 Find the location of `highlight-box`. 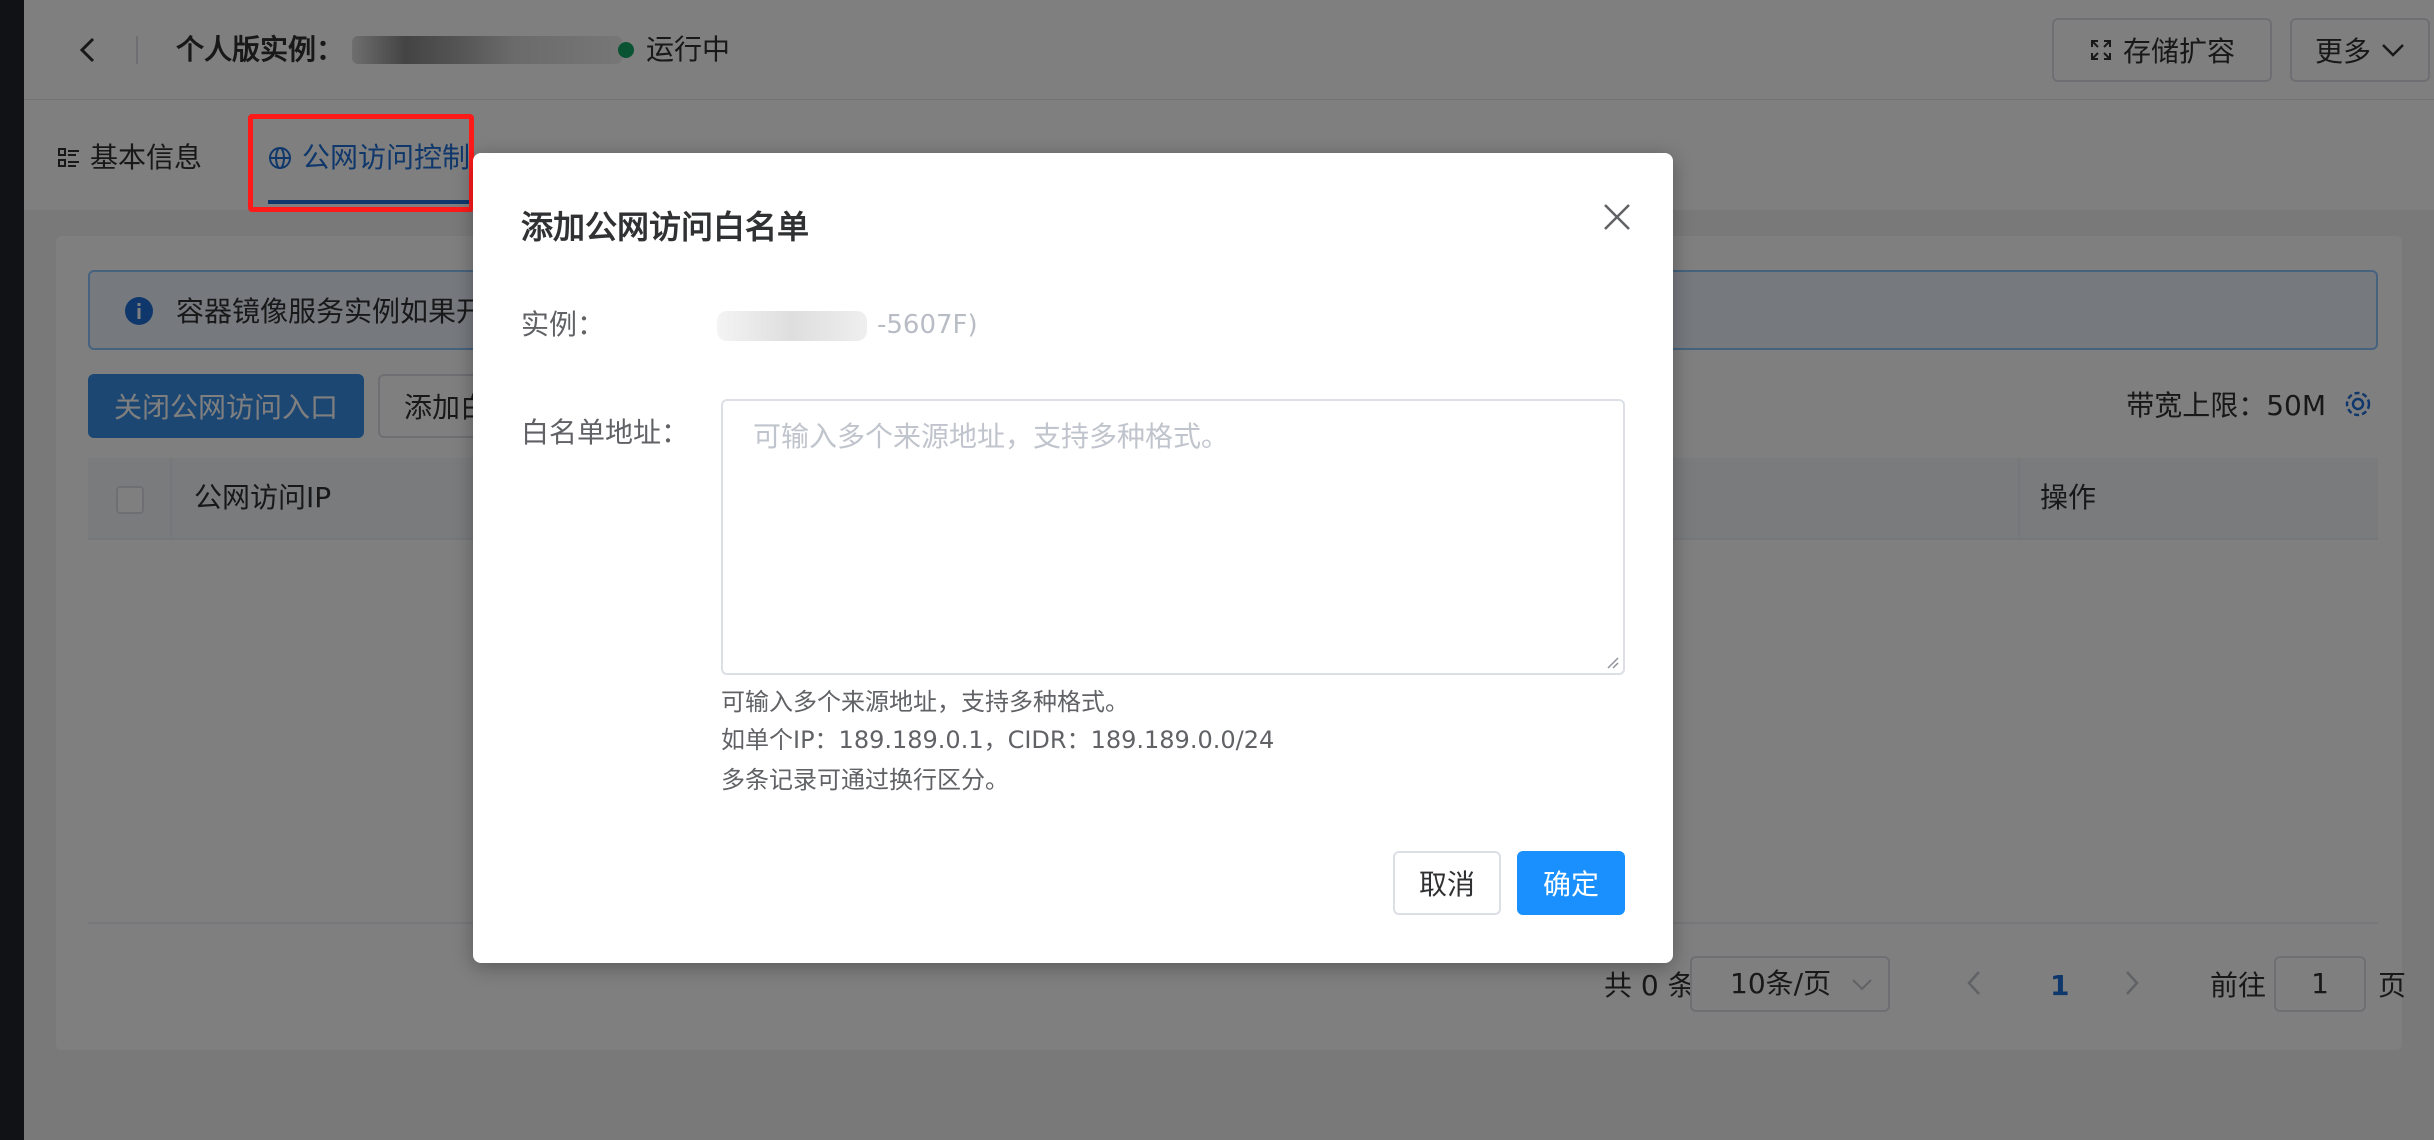

highlight-box is located at coordinates (361, 163).